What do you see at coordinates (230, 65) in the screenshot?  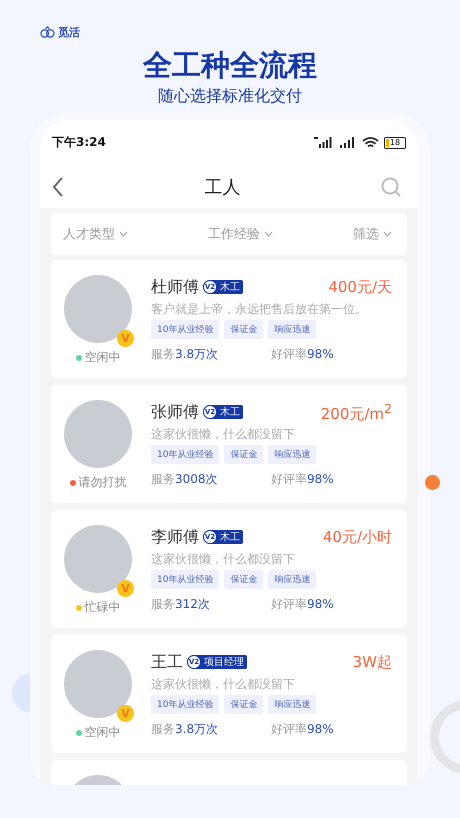 I see `headline: 全工种全流程` at bounding box center [230, 65].